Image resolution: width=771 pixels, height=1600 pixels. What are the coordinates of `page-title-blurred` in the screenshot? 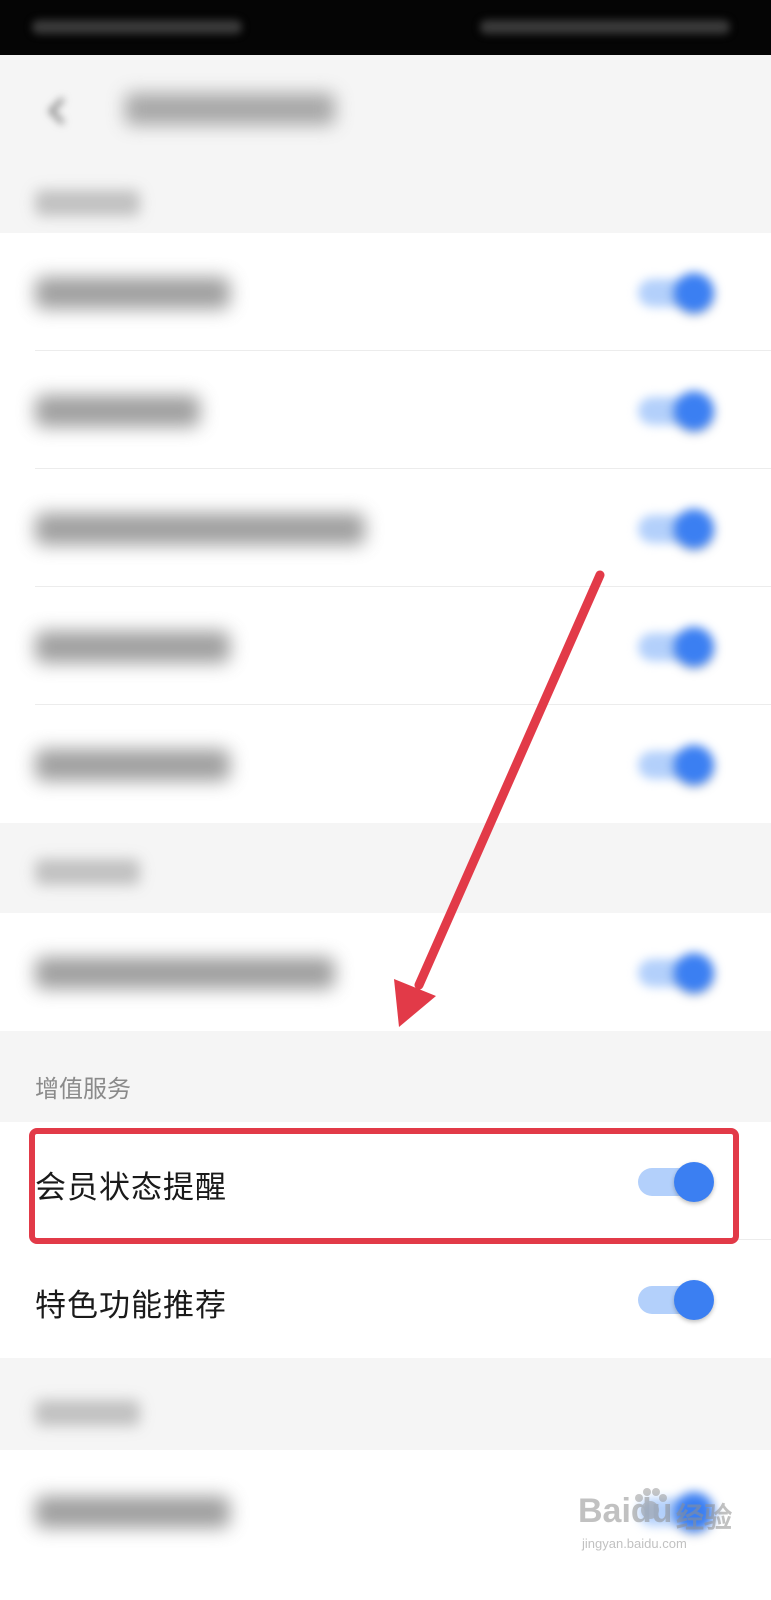 It's located at (230, 109).